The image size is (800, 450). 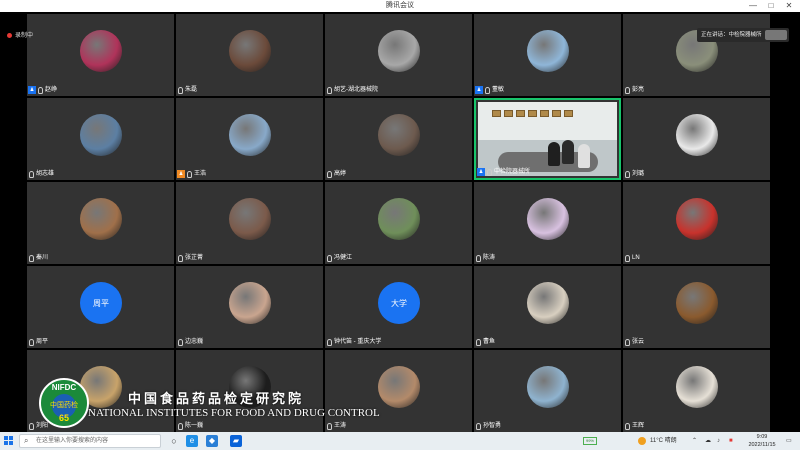 I want to click on participant-name-label: 边忠巍, so click(x=194, y=342).